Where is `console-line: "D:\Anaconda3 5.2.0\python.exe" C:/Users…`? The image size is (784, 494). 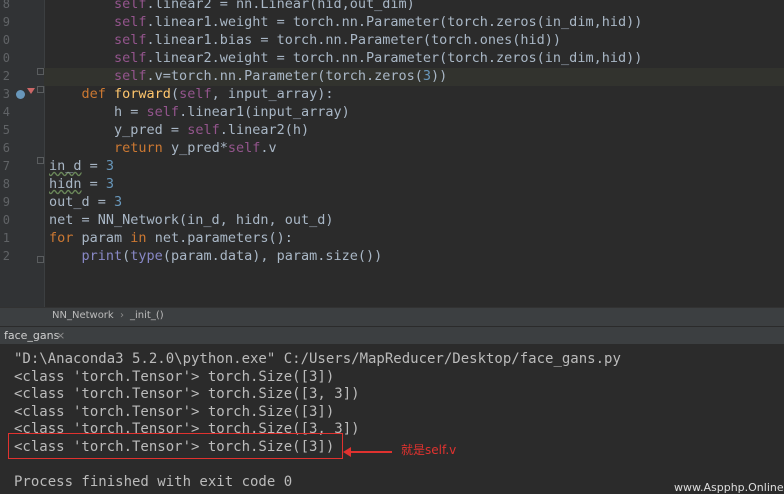 console-line: "D:\Anaconda3 5.2.0\python.exe" C:/Users… is located at coordinates (317, 359).